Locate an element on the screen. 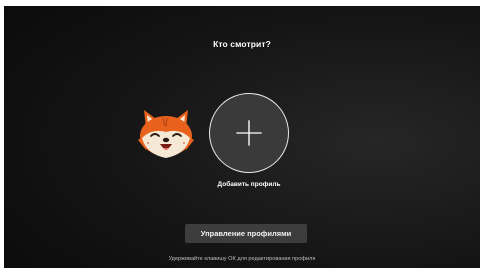  manage-profiles-button: Управление профилями is located at coordinates (246, 233).